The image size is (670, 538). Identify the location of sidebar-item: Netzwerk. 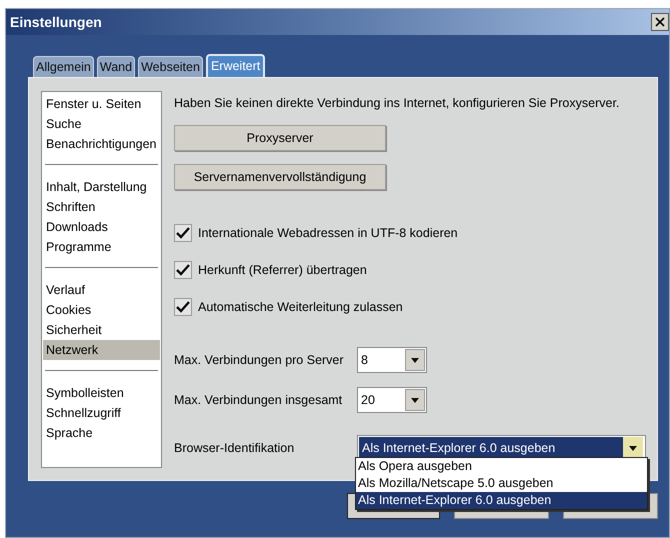
(101, 350).